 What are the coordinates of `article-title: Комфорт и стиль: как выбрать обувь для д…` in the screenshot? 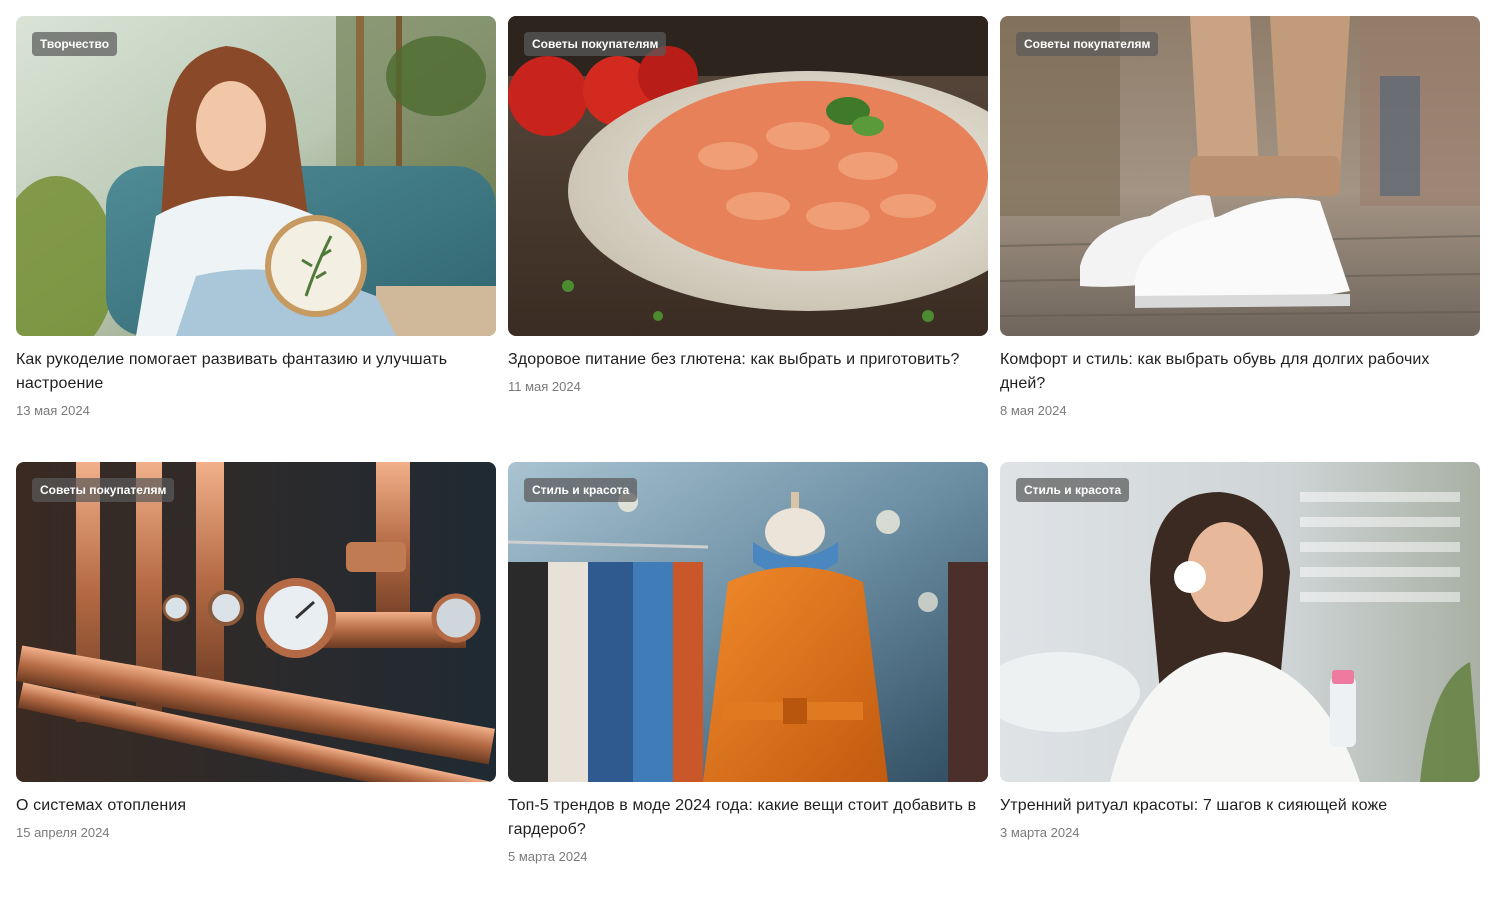 It's located at (1237, 372).